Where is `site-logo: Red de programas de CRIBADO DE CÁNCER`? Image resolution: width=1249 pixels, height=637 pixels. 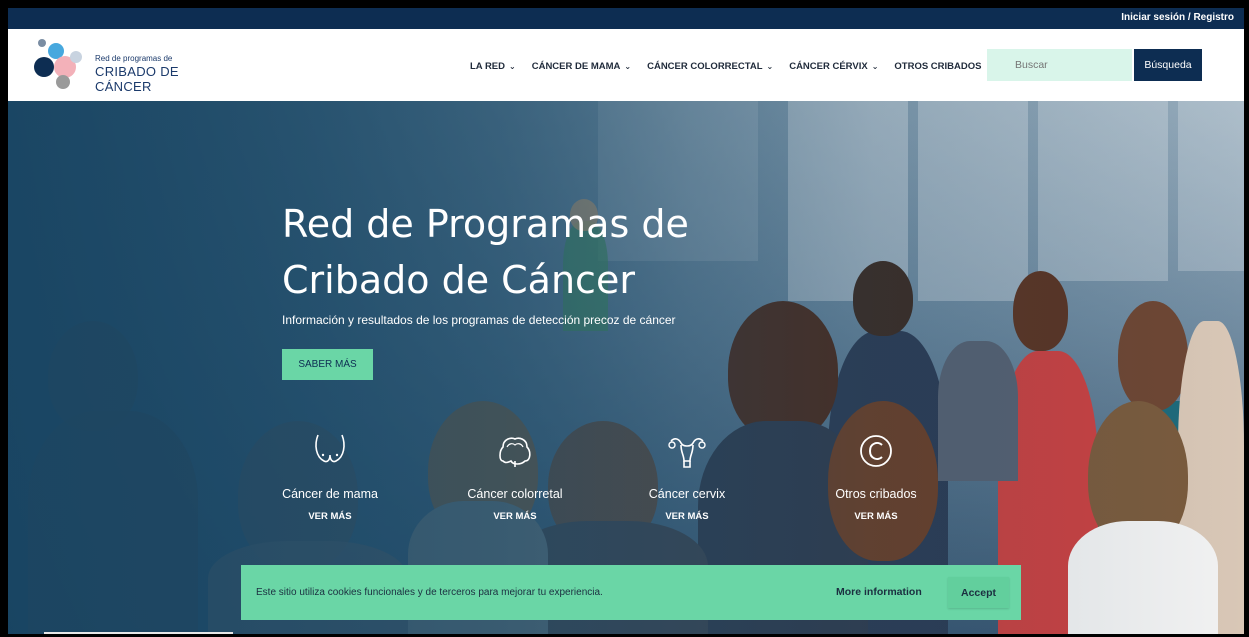 site-logo: Red de programas de CRIBADO DE CÁNCER is located at coordinates (124, 66).